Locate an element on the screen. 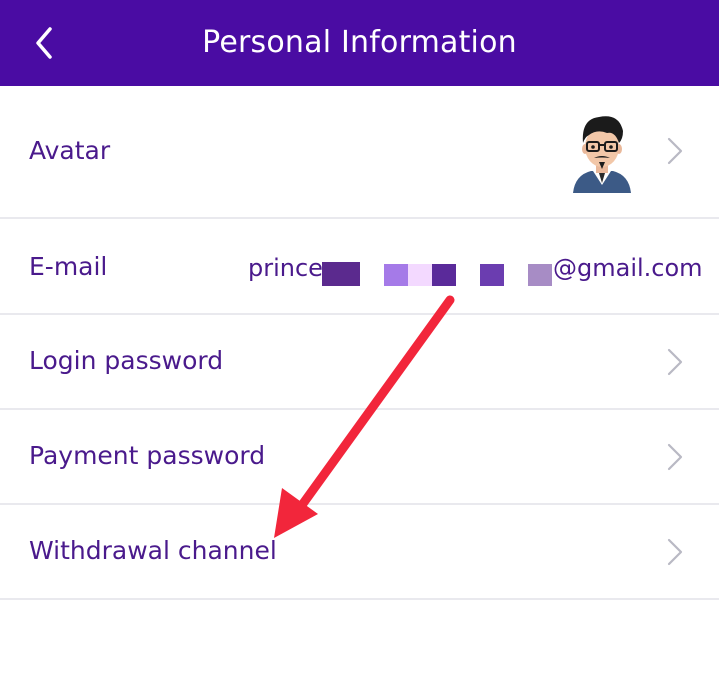  payment-password-label: Payment password is located at coordinates (147, 455).